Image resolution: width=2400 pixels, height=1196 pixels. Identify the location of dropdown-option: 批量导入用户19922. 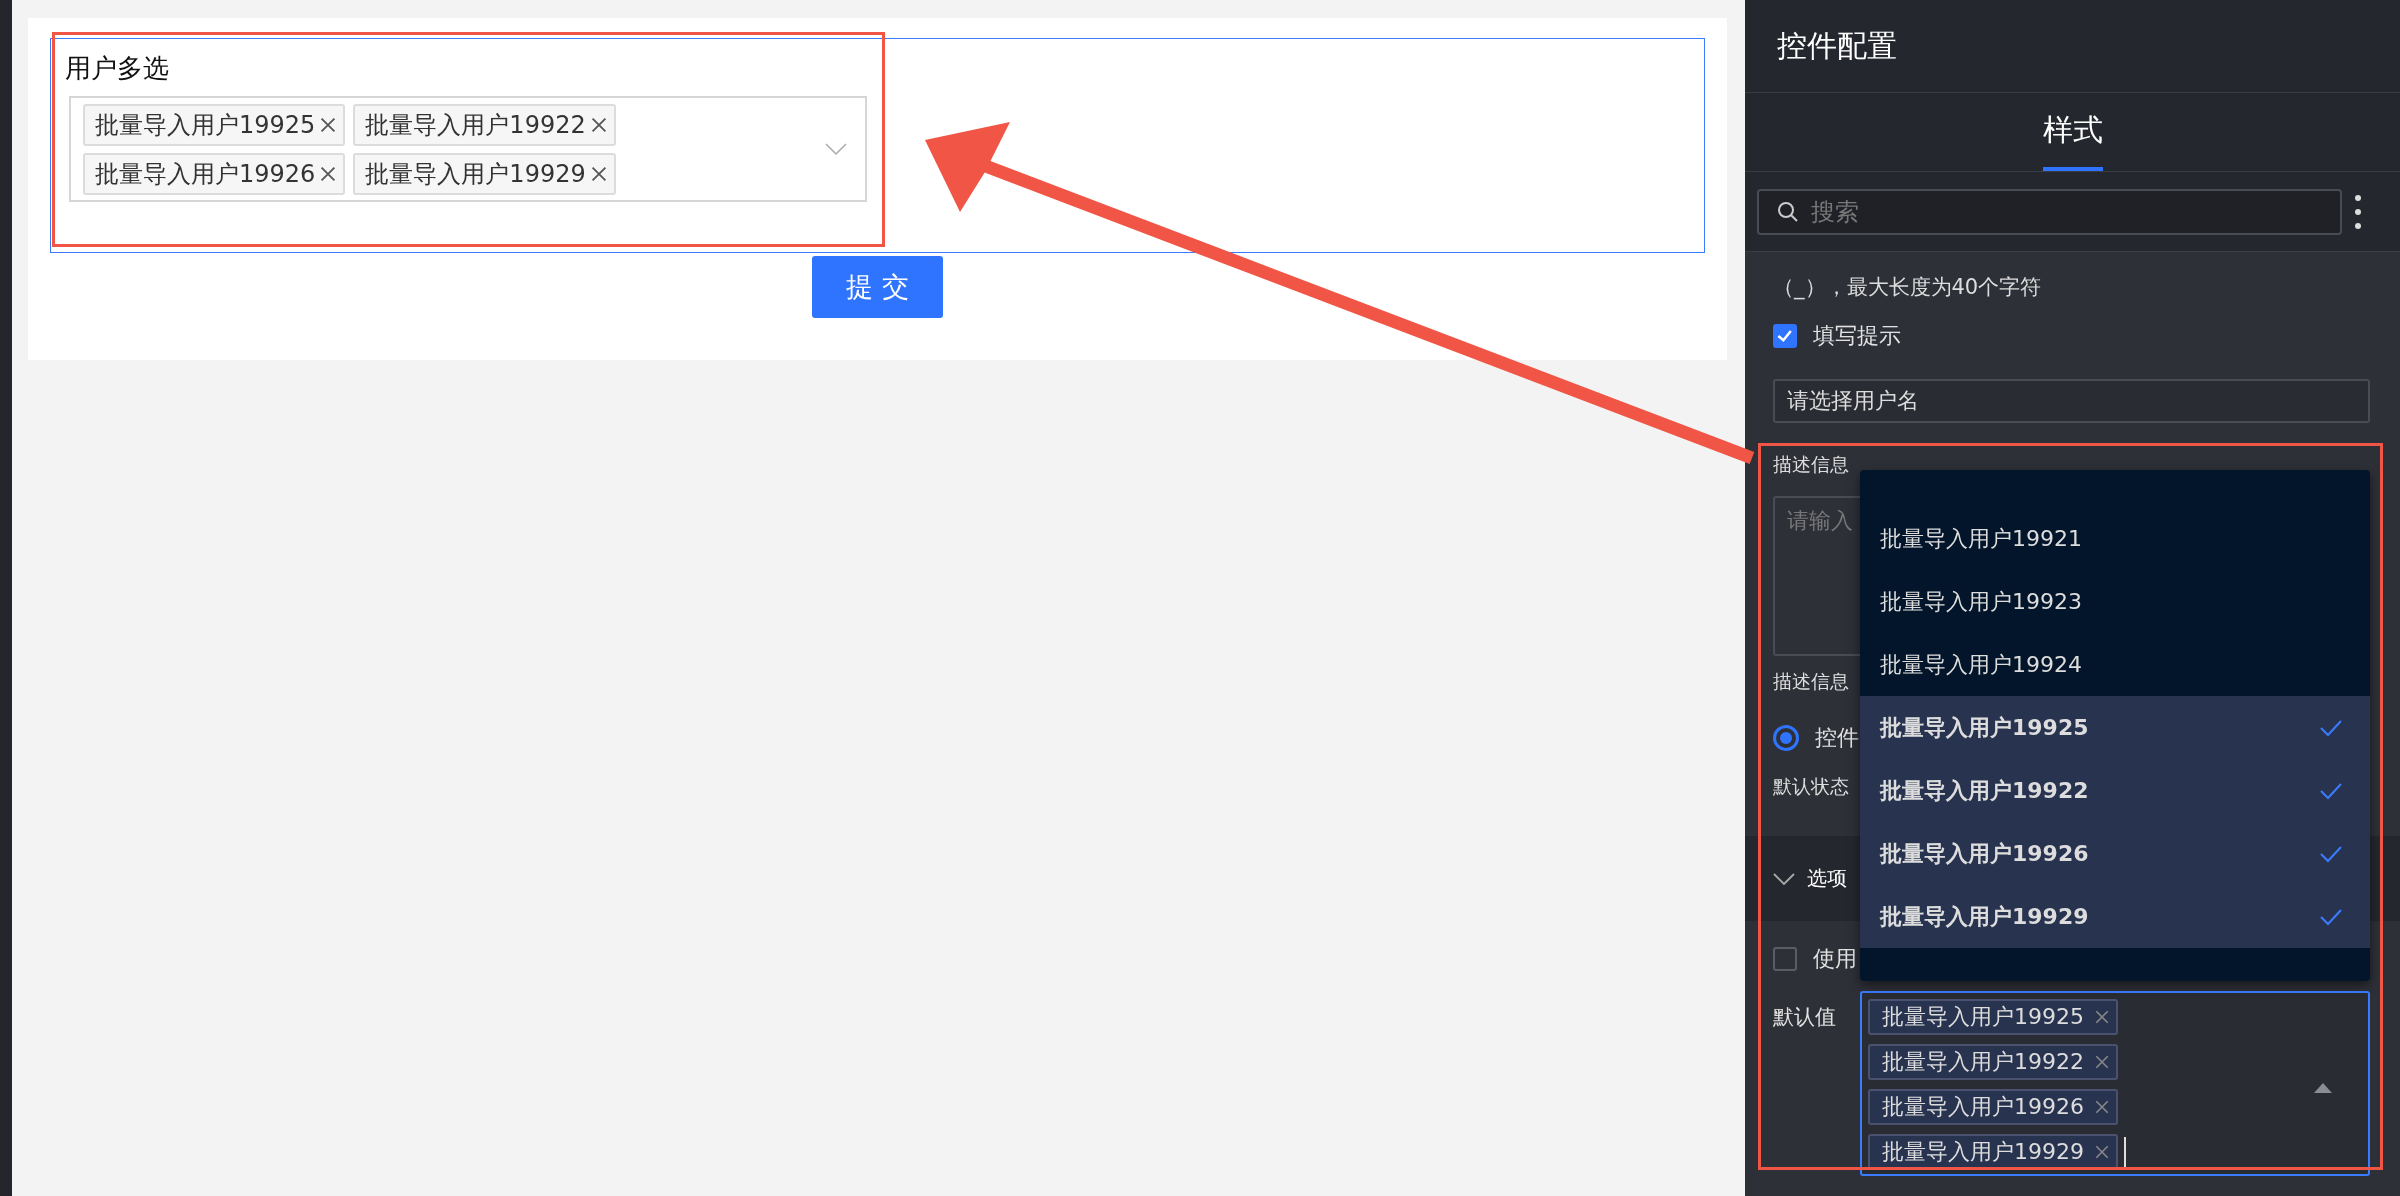
(2115, 790).